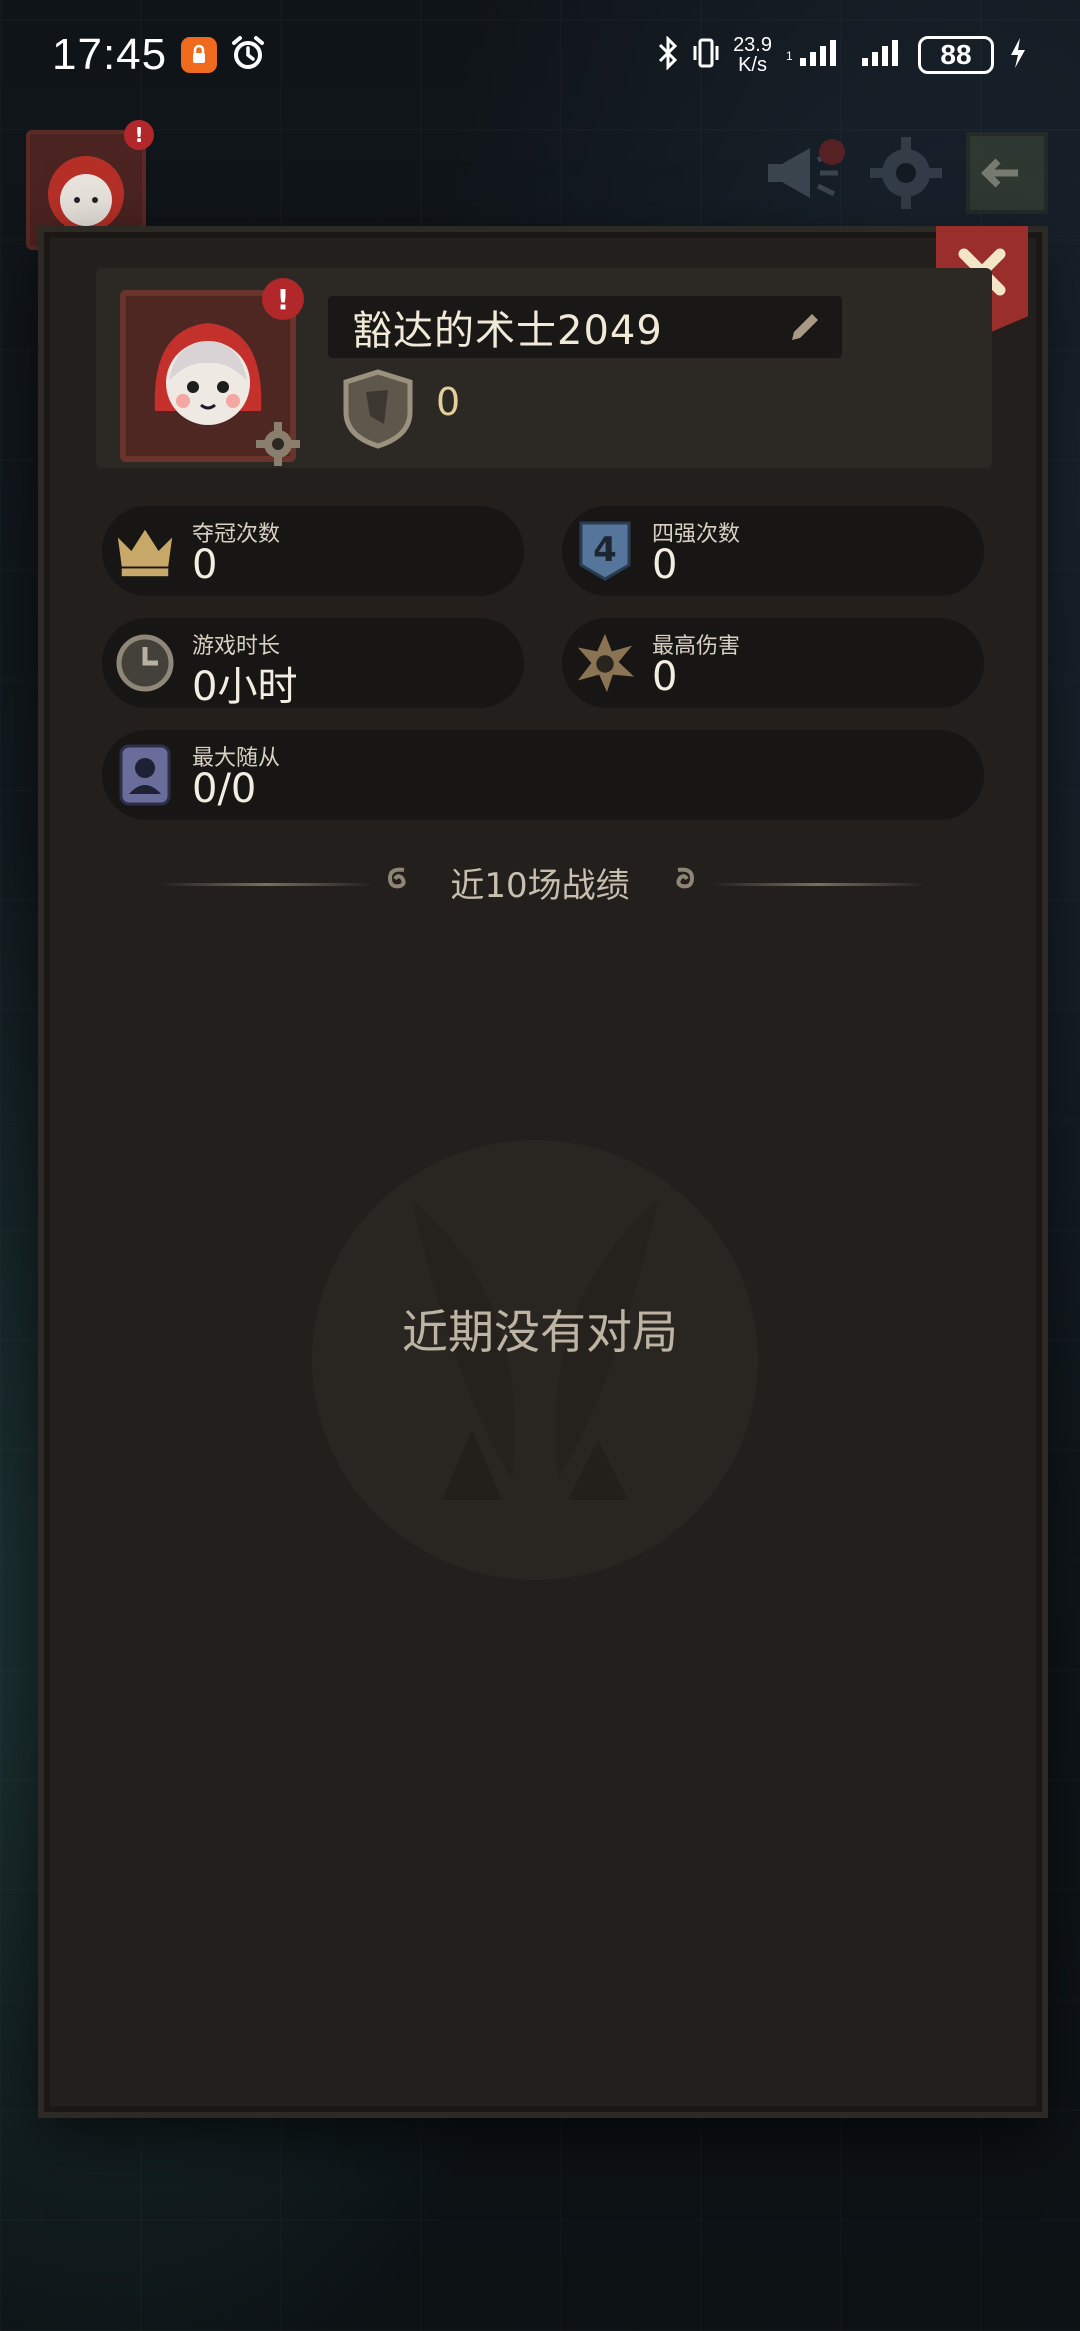  I want to click on exit-icon, so click(1007, 175).